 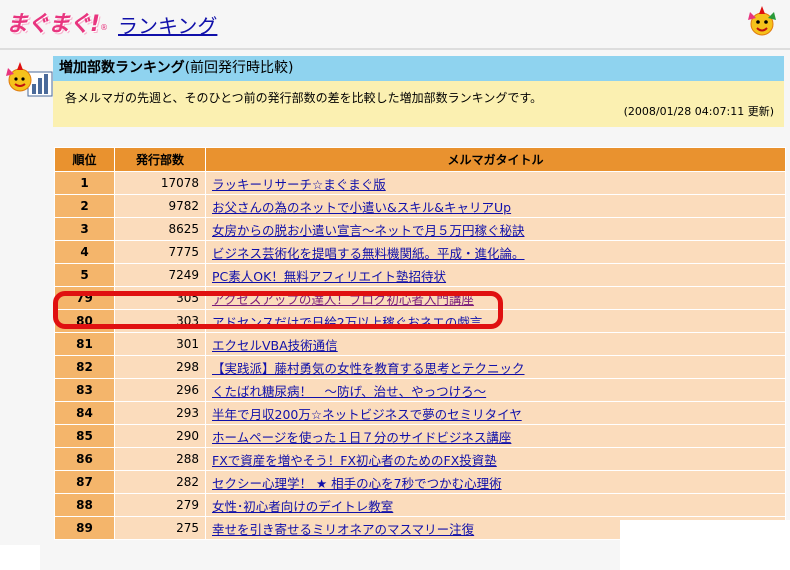 I want to click on magazine-title-link: お父さんの為のネットで小遣い&スキル&キャリアUp, so click(x=361, y=207).